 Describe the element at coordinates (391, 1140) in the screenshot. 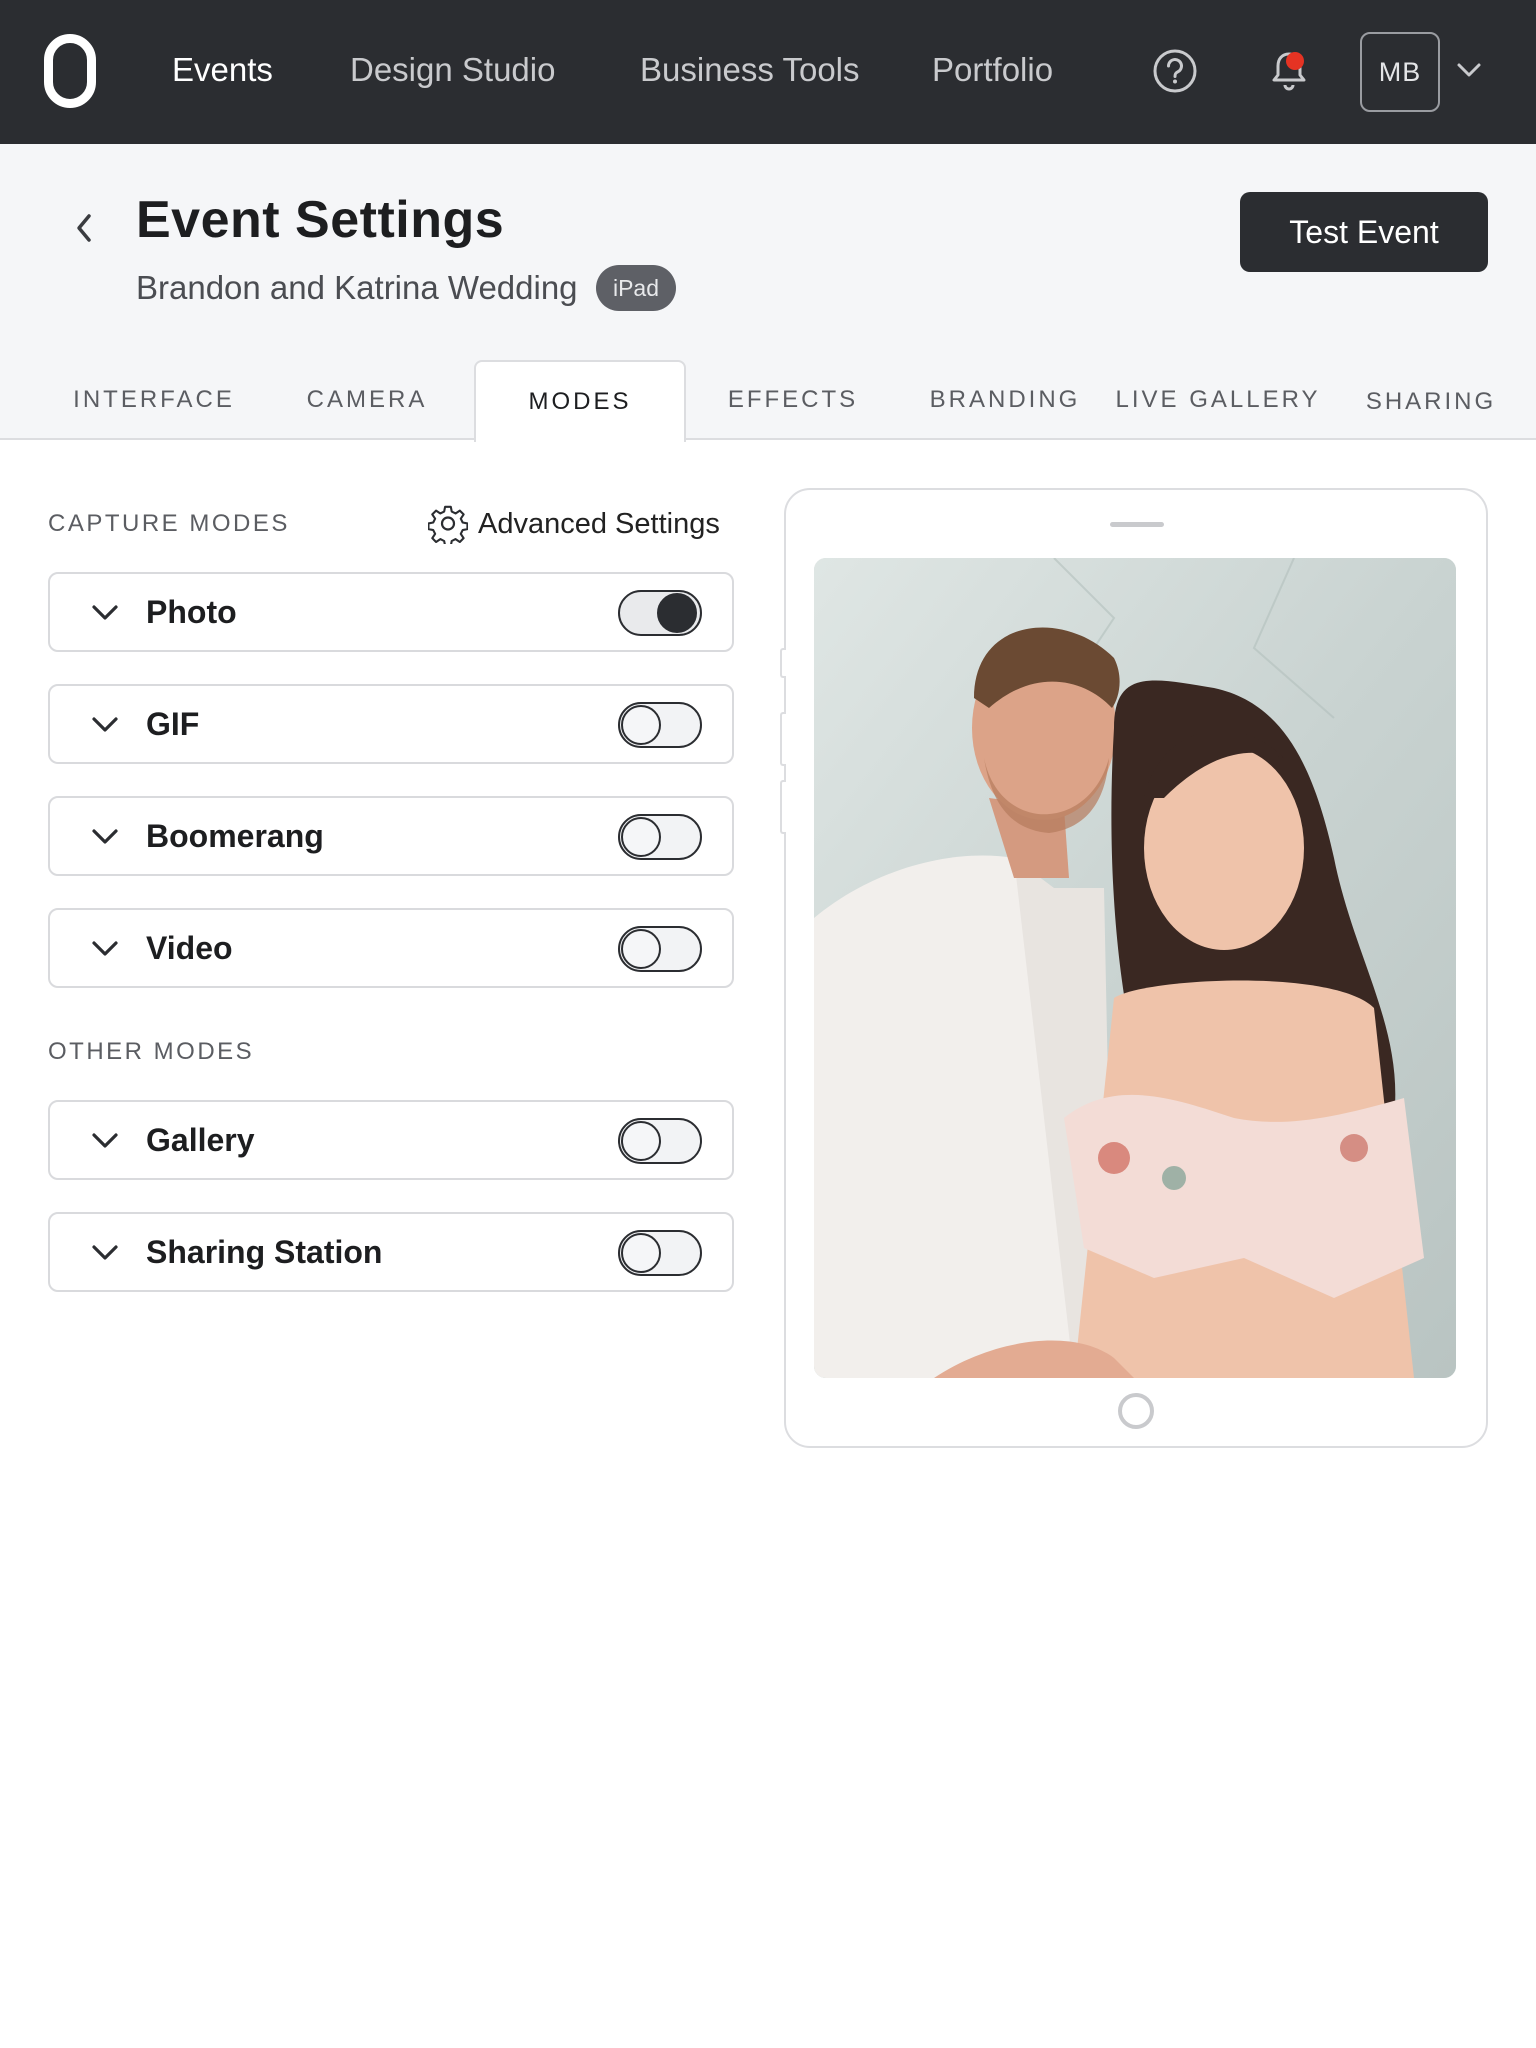

I see `mode-row-gallery: Gallery` at that location.